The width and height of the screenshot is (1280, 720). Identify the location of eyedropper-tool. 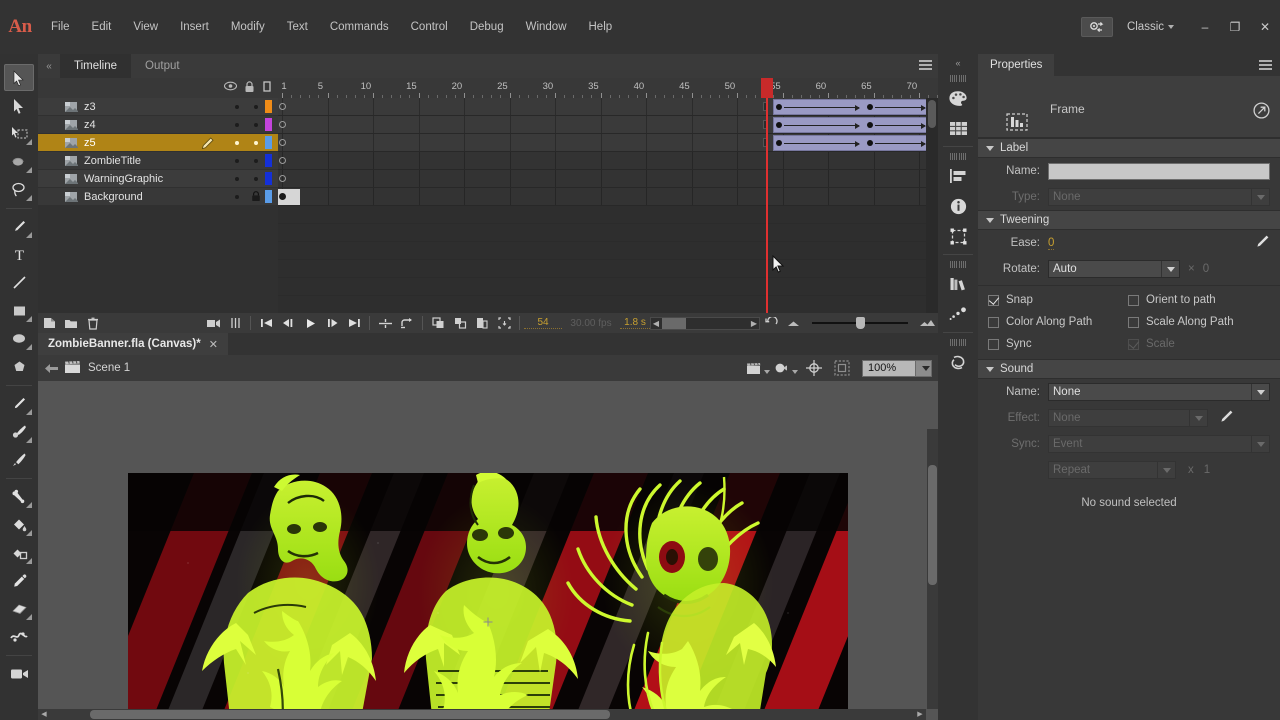
(19, 580).